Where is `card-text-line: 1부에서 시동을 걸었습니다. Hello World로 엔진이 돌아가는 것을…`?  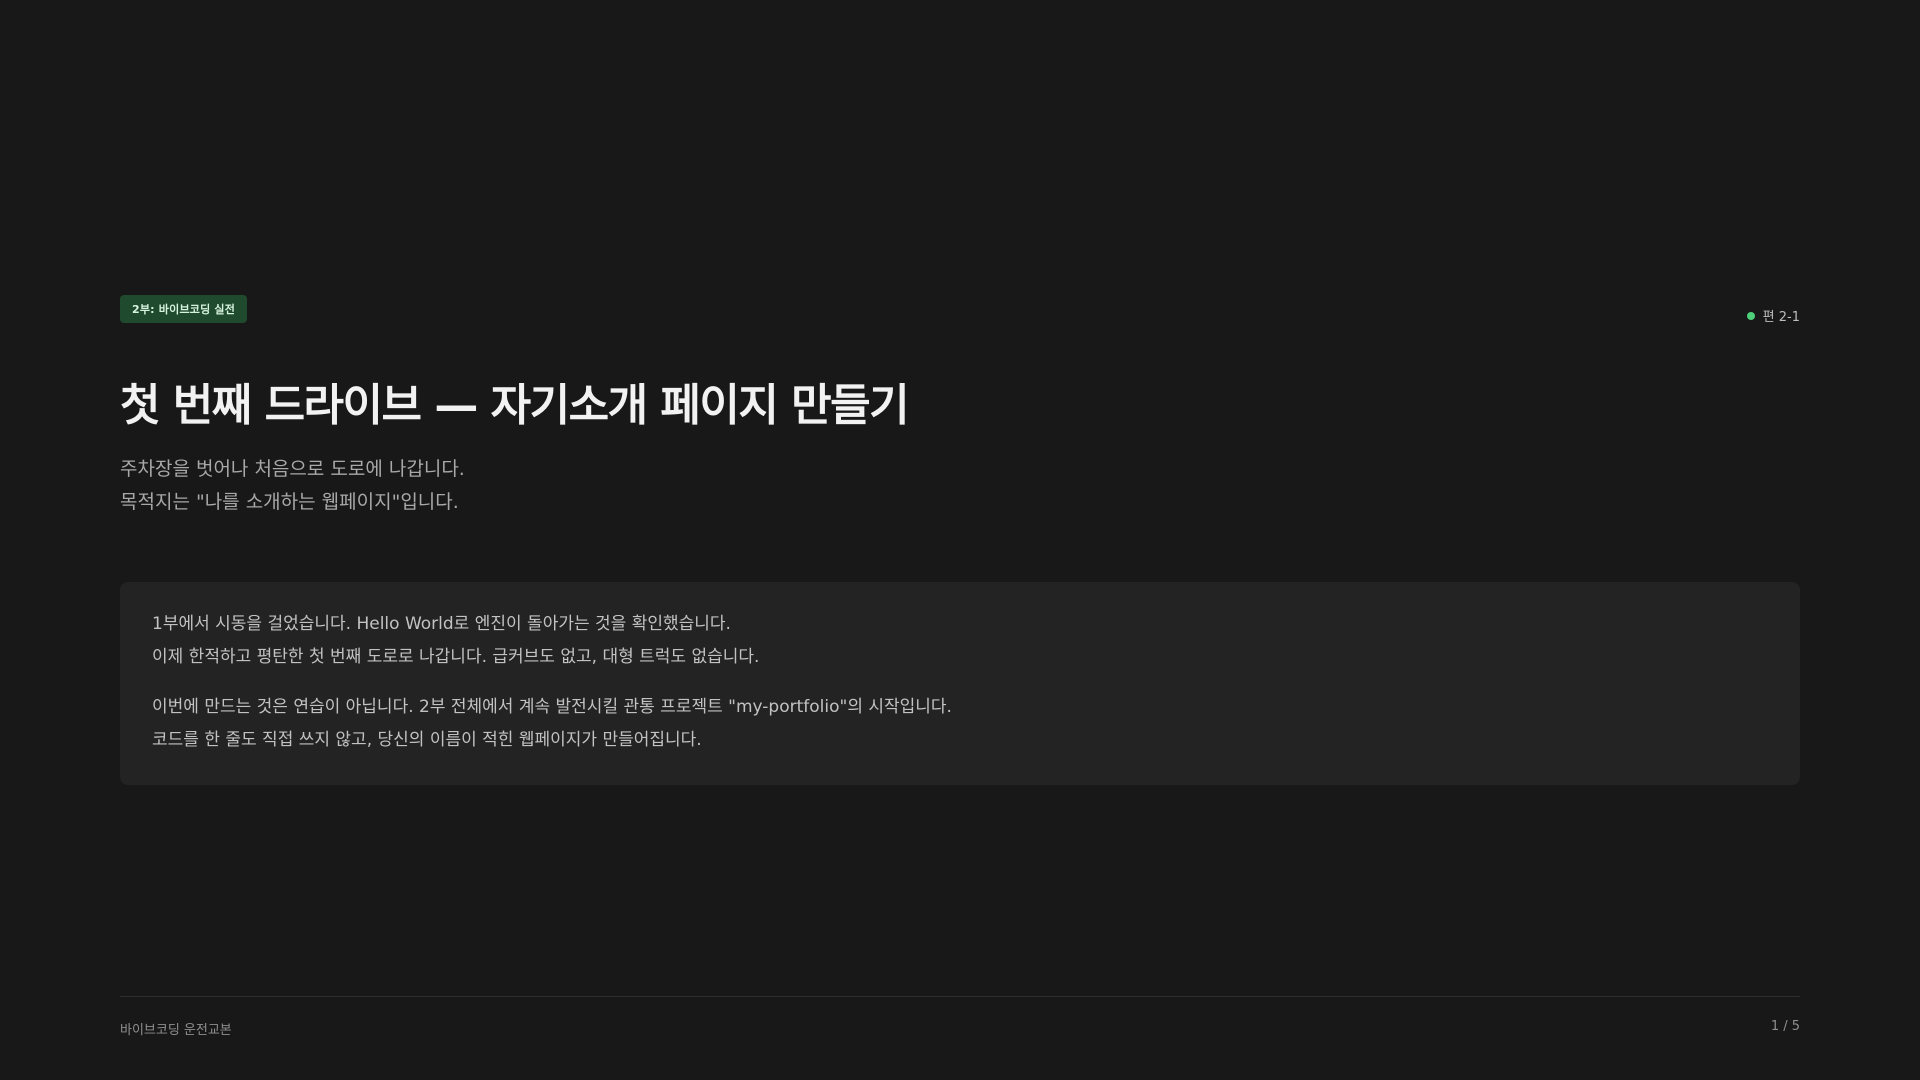
card-text-line: 1부에서 시동을 걸었습니다. Hello World로 엔진이 돌아가는 것을… is located at coordinates (441, 624).